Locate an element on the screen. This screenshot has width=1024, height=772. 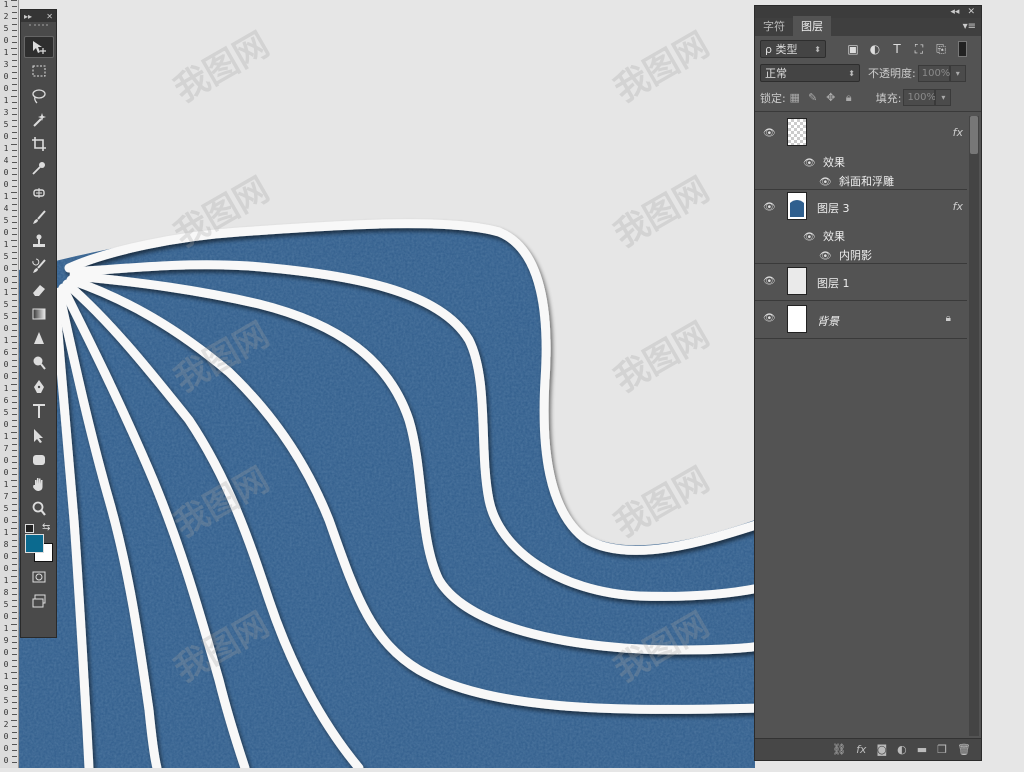
type-tool-icon is located at coordinates (39, 411).